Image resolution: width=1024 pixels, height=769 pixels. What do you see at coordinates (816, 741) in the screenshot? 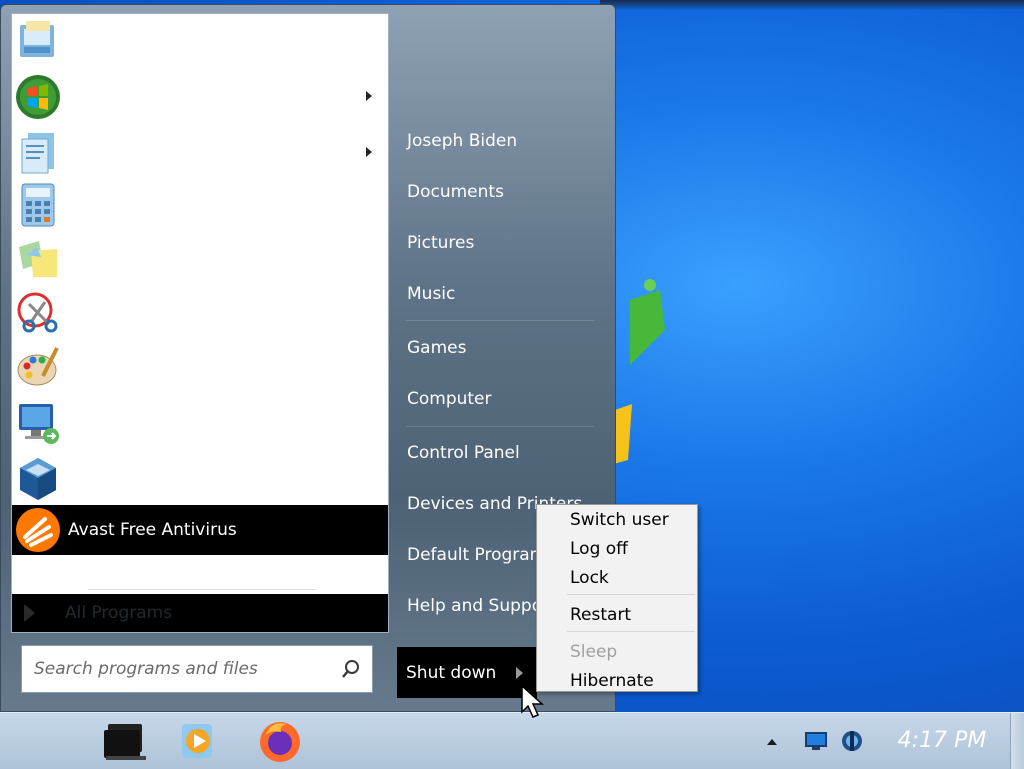
I see `network-icon` at bounding box center [816, 741].